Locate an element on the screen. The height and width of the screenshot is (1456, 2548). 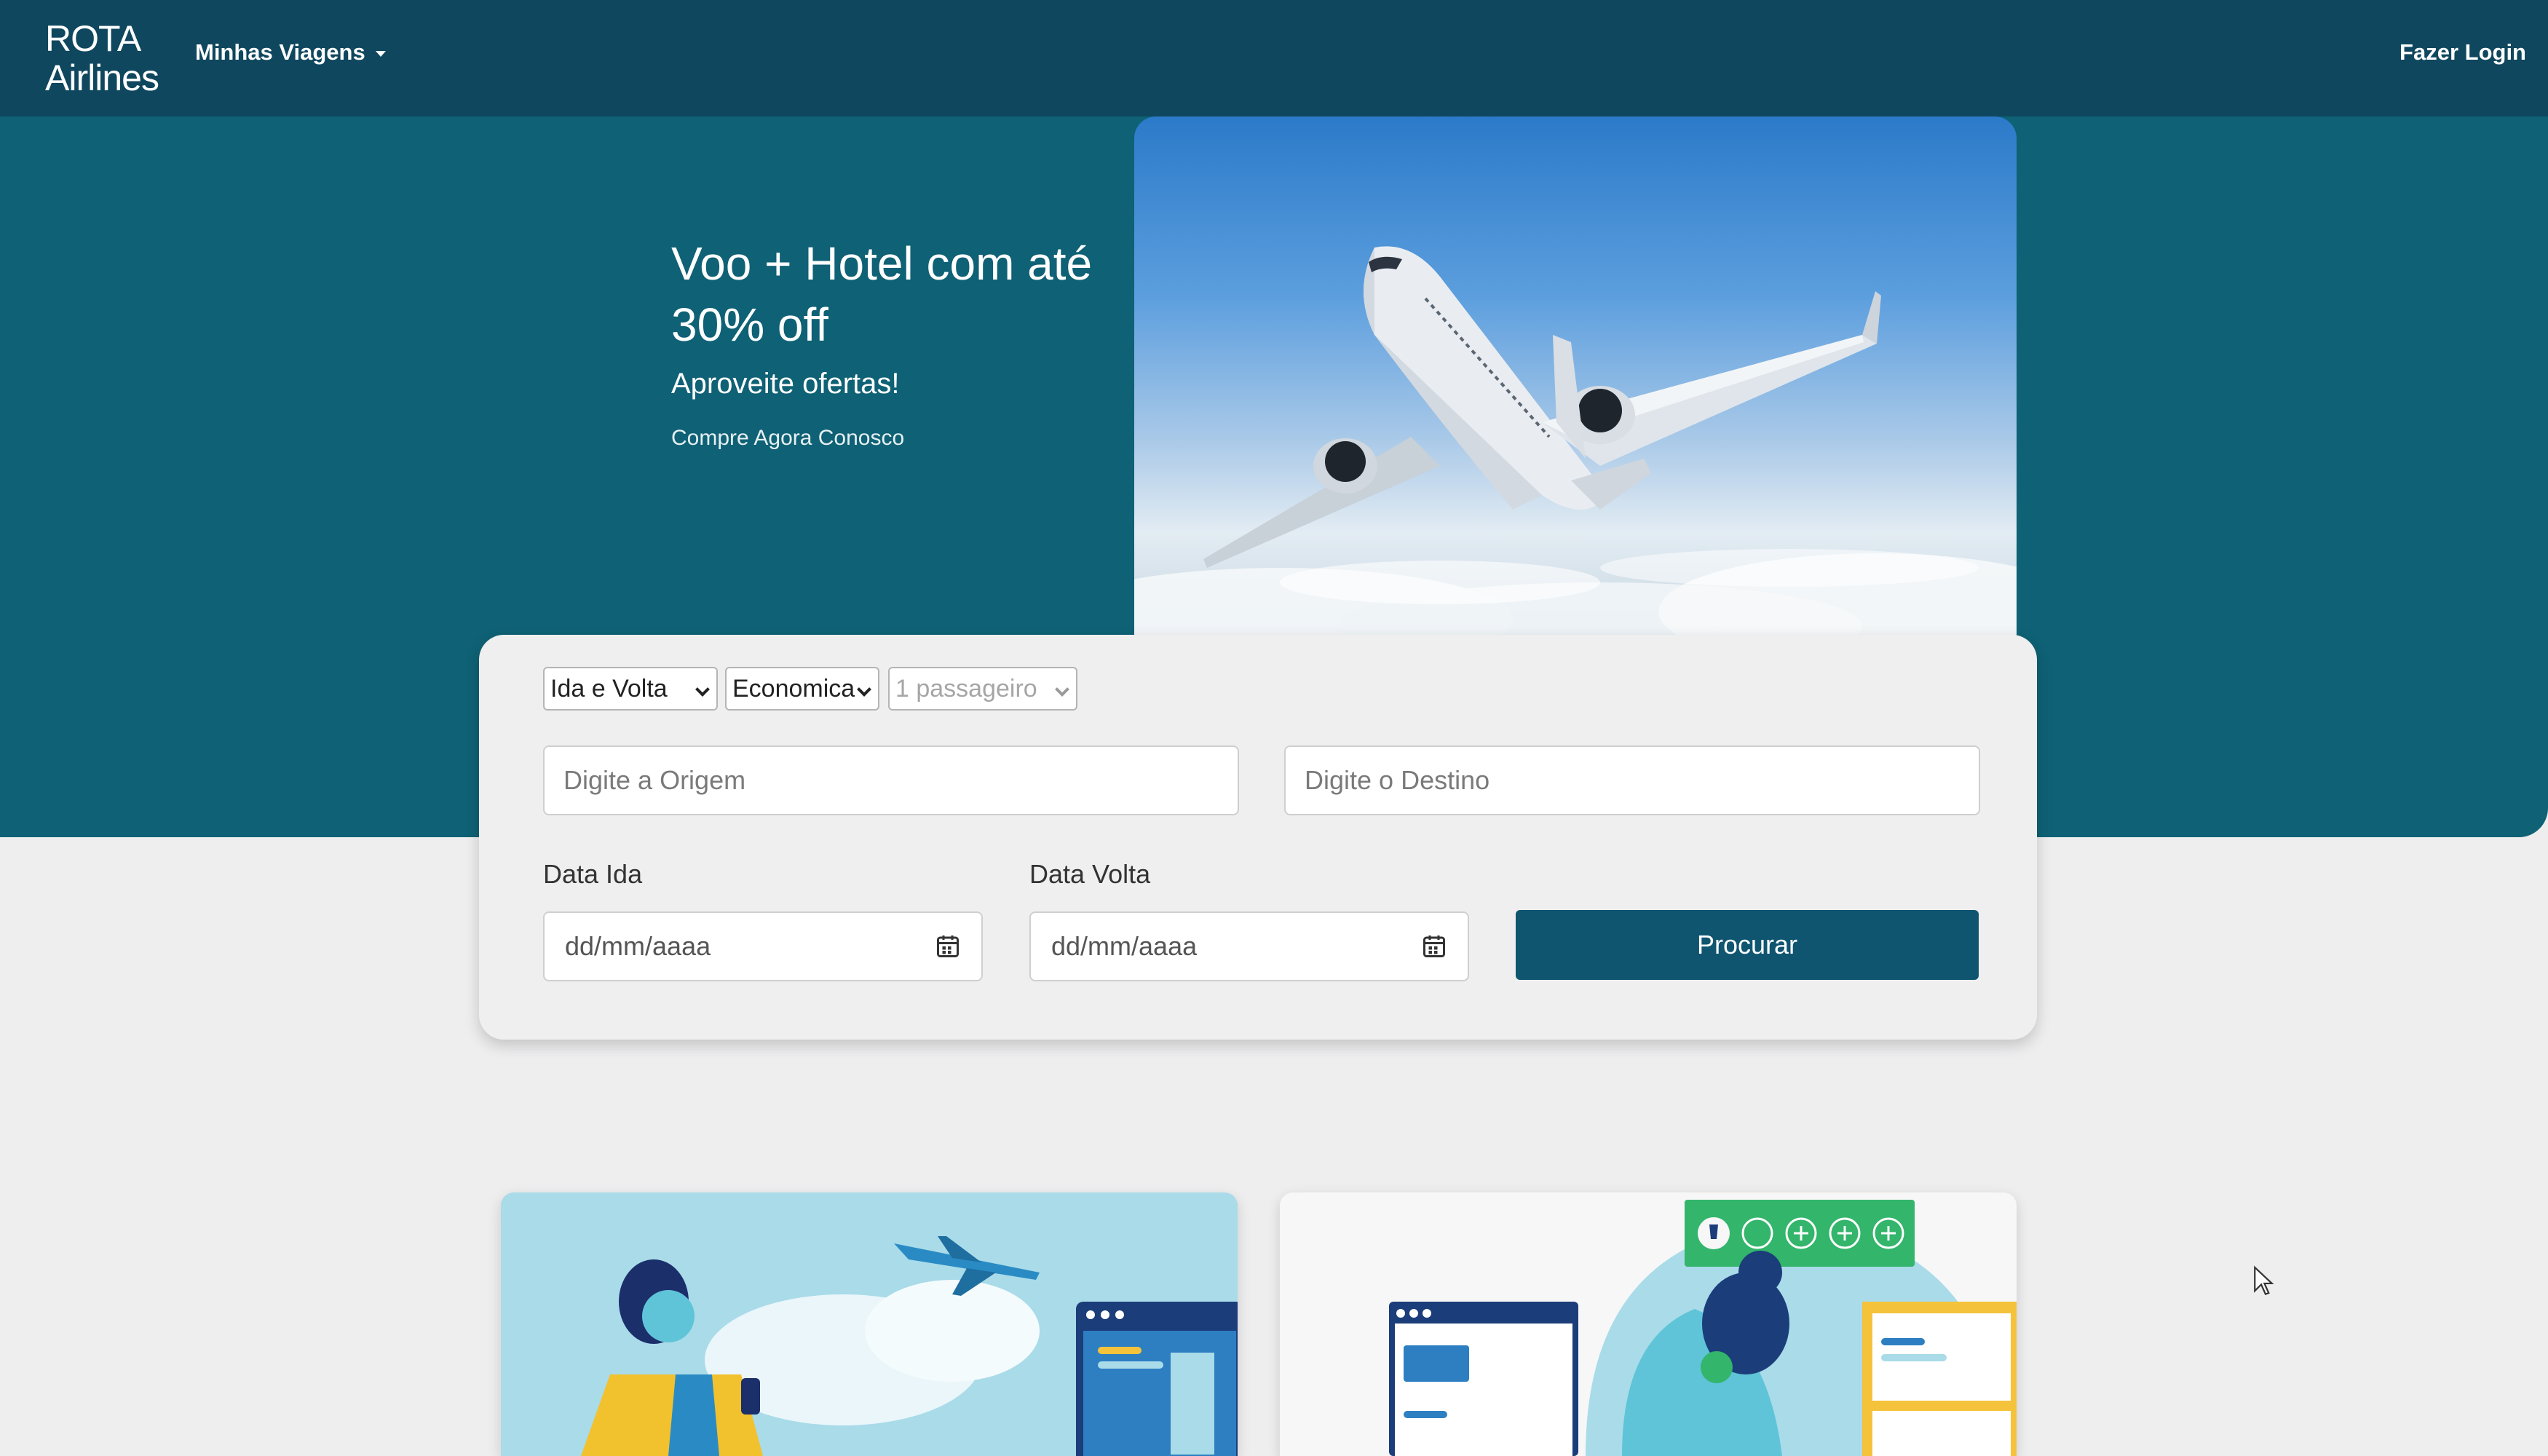
airplane-illustration is located at coordinates (1575, 441).